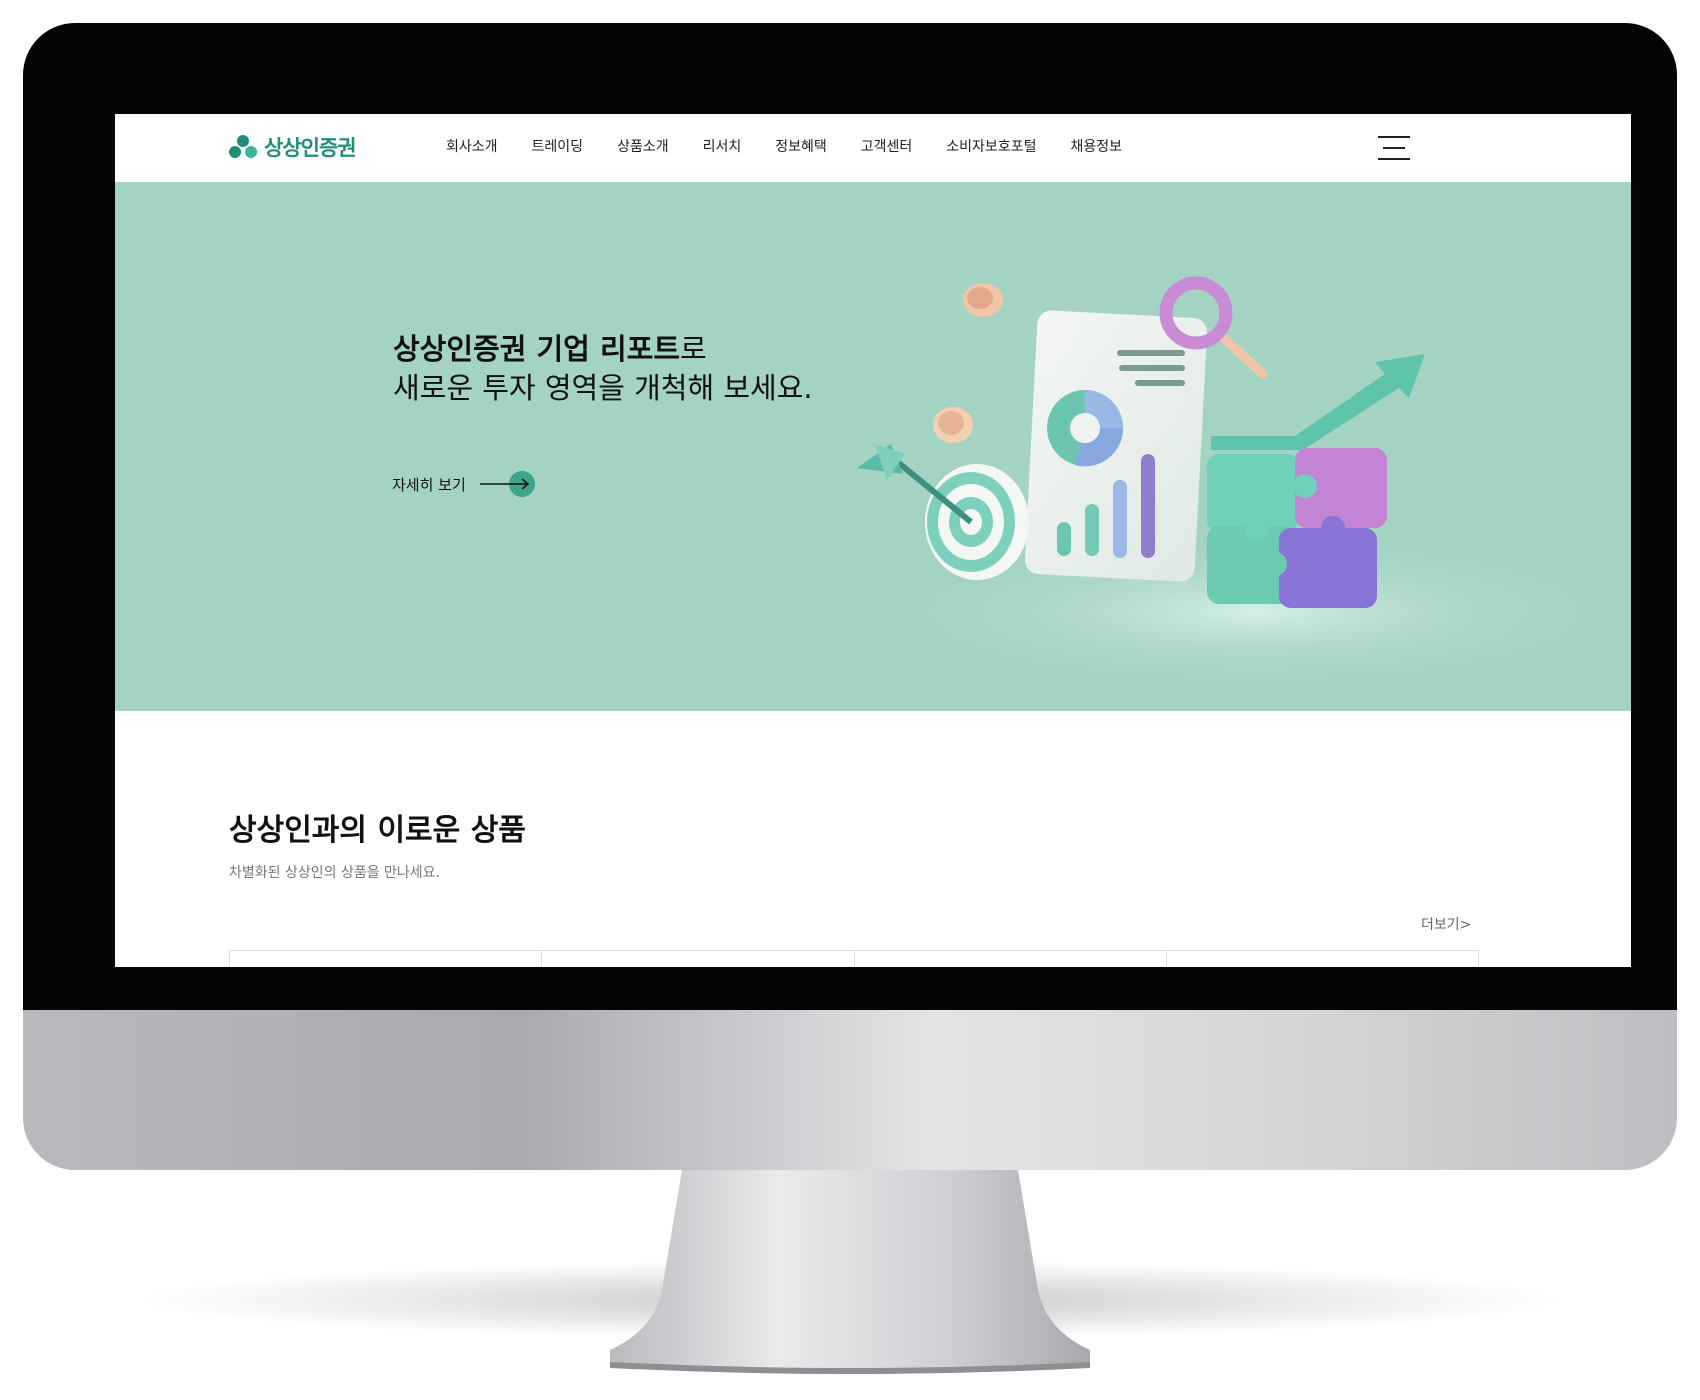 This screenshot has height=1400, width=1700. I want to click on arrow-right-icon, so click(507, 484).